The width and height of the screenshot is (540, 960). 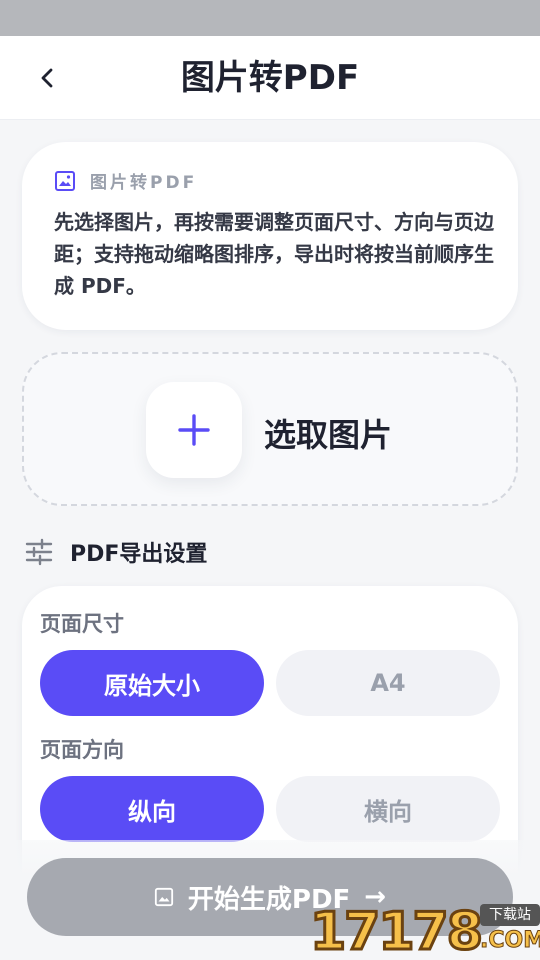 I want to click on page-title: 图片转PDF, so click(x=270, y=78).